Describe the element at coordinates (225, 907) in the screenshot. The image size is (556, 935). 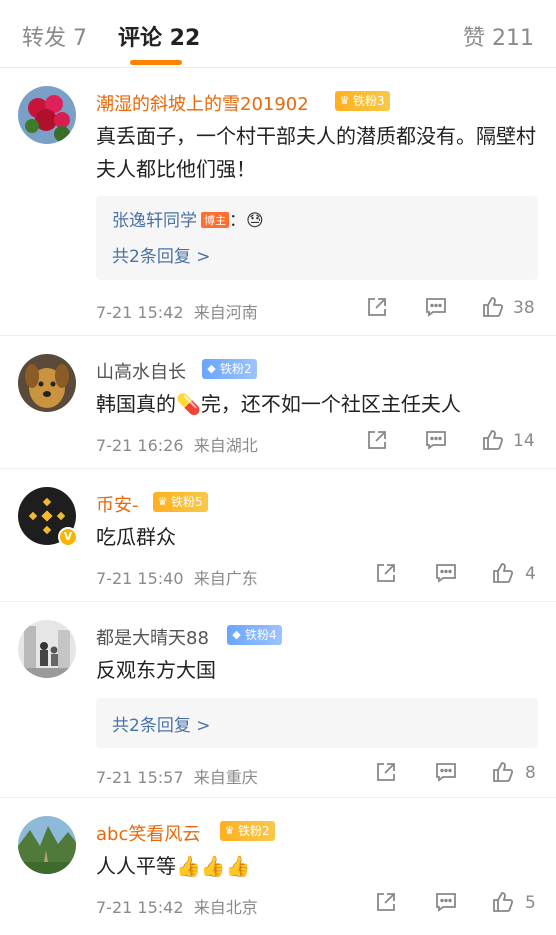
I see `comment-location: 来自北京` at that location.